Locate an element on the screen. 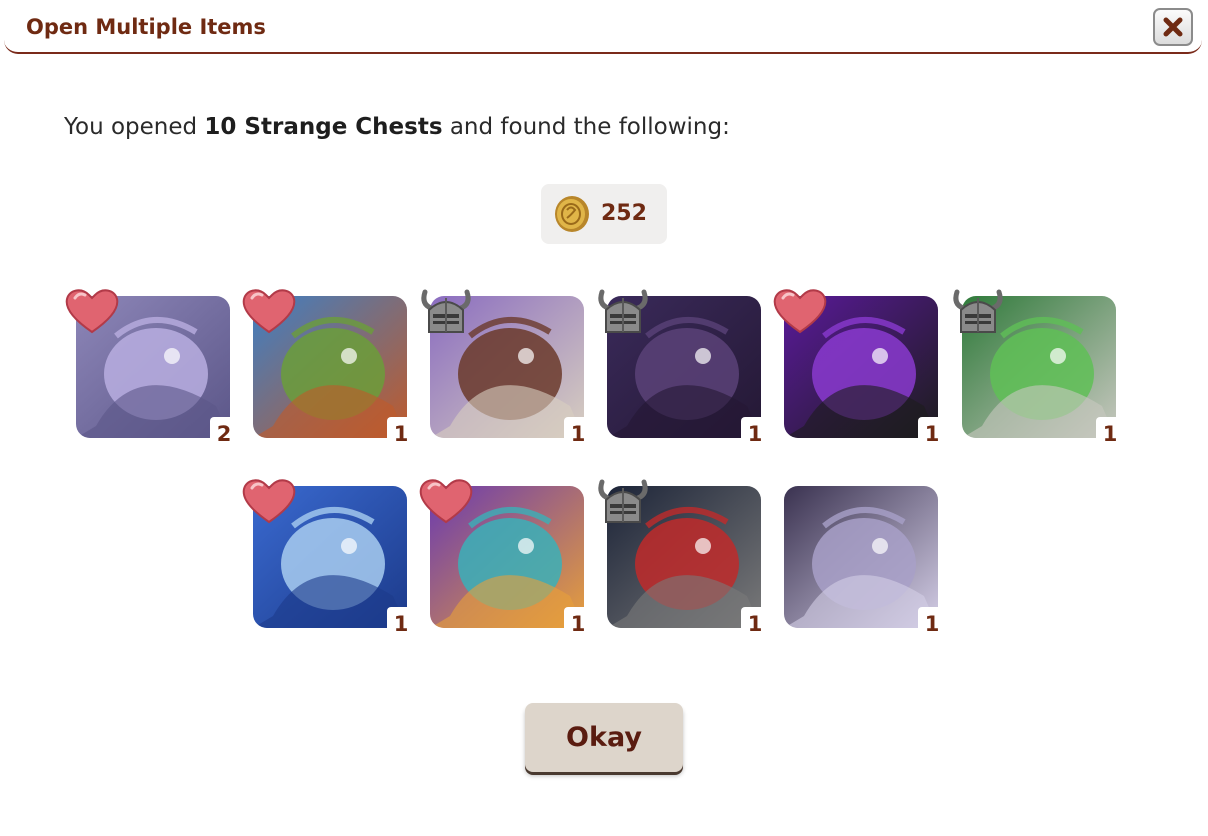  coin-icon is located at coordinates (572, 214).